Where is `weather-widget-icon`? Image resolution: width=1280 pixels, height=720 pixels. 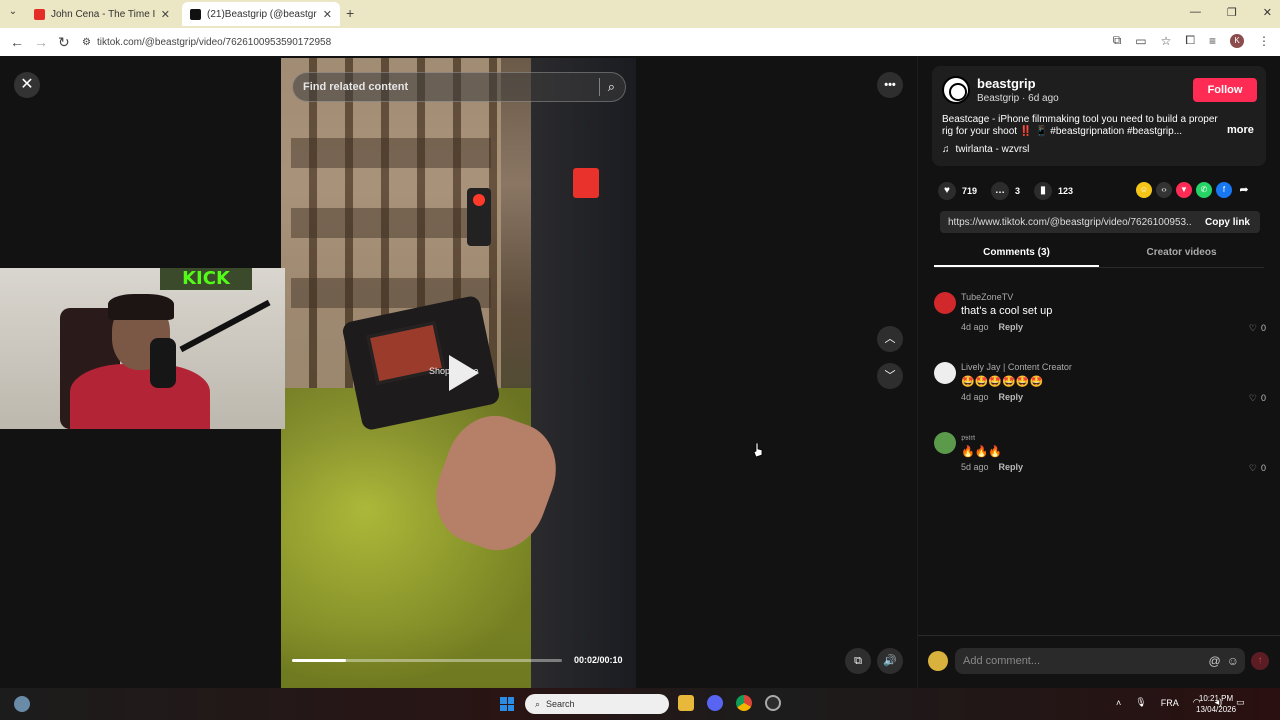 weather-widget-icon is located at coordinates (22, 704).